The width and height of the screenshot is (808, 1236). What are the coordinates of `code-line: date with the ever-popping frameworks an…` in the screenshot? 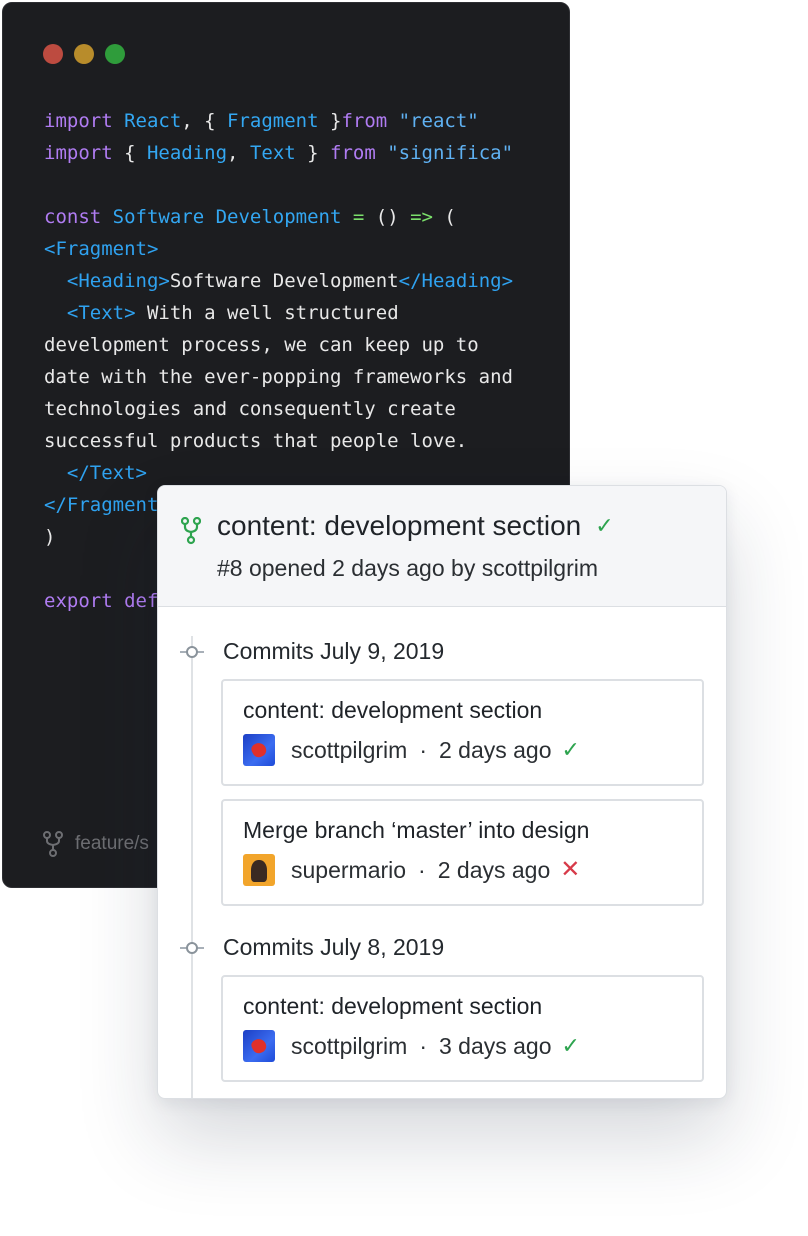 It's located at (278, 377).